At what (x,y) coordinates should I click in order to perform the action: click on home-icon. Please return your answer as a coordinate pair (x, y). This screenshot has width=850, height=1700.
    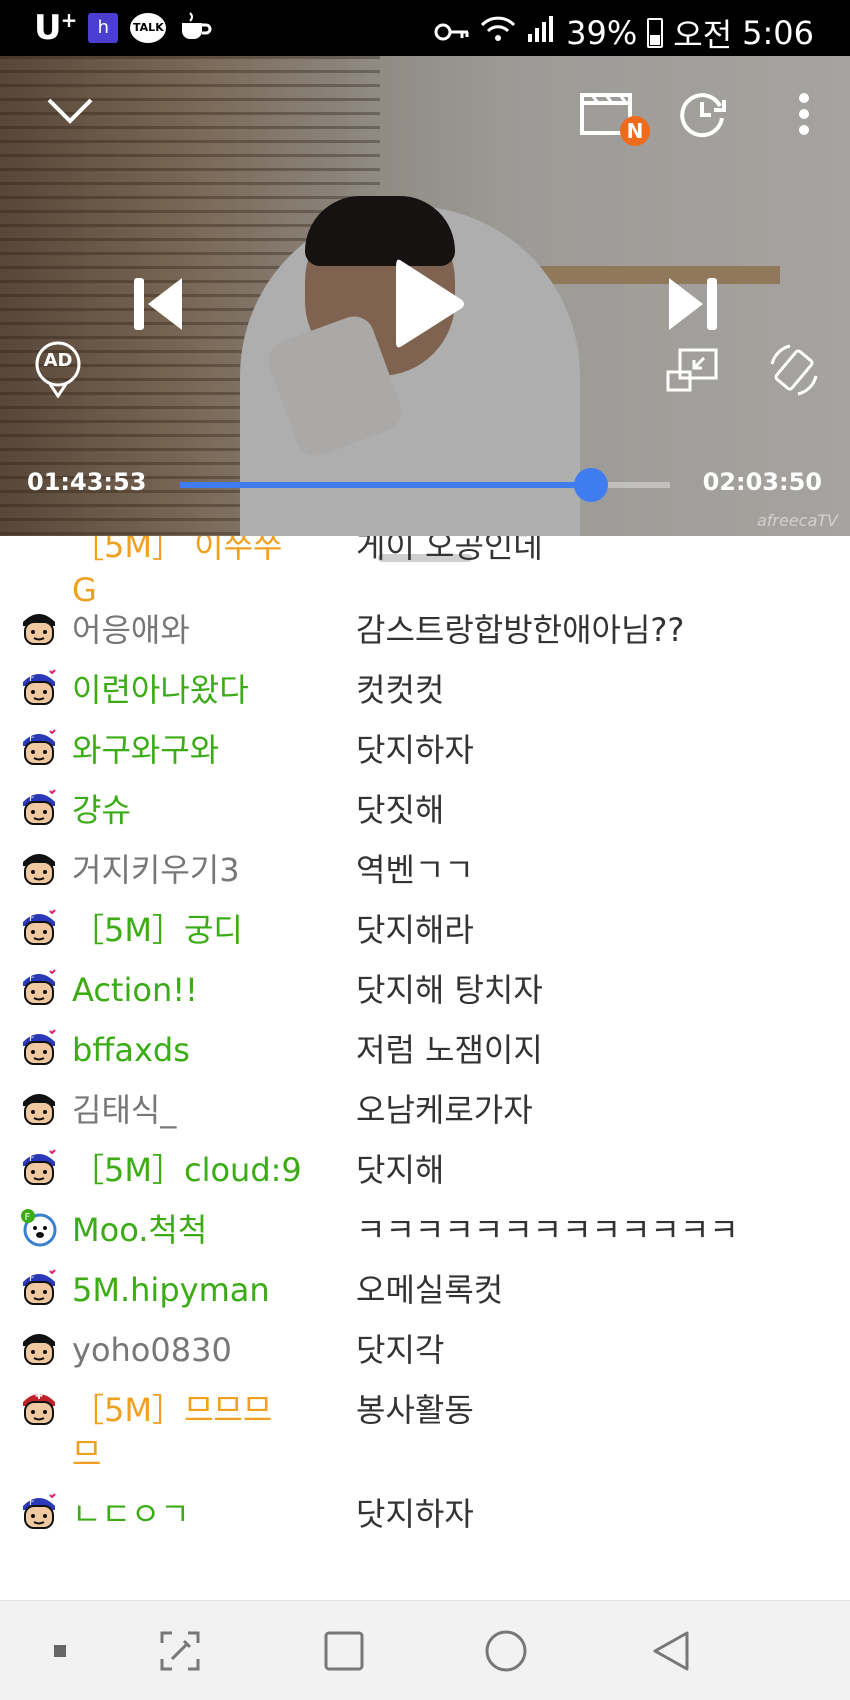
    Looking at the image, I should click on (506, 1651).